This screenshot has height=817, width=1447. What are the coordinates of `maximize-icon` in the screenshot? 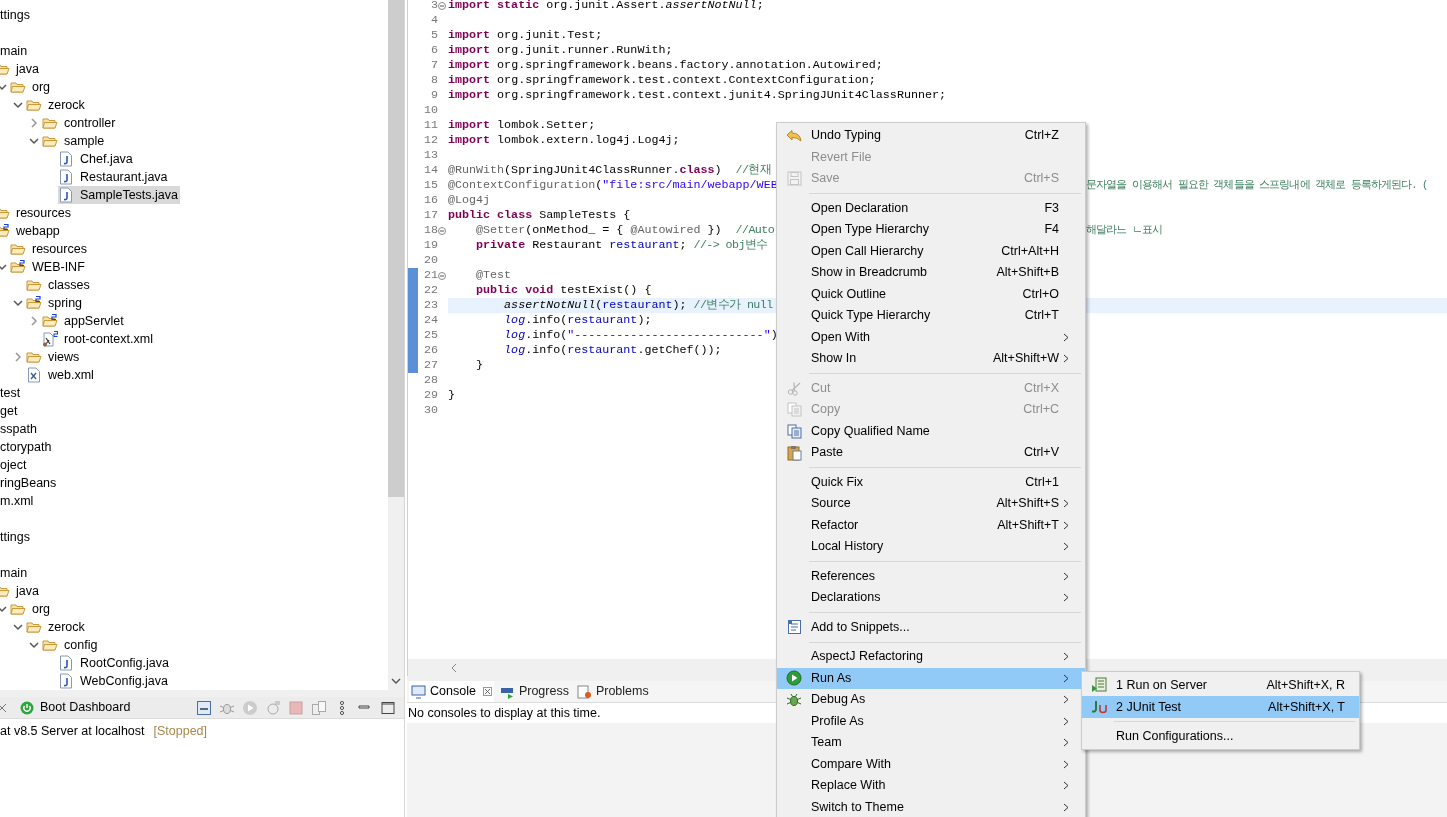 It's located at (388, 707).